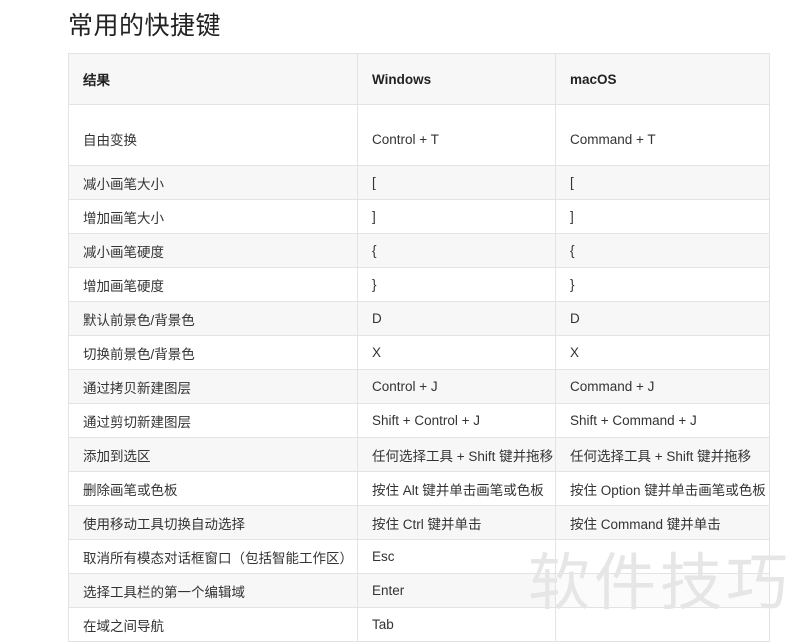  Describe the element at coordinates (213, 624) in the screenshot. I see `cell-result: 在域之间导航` at that location.